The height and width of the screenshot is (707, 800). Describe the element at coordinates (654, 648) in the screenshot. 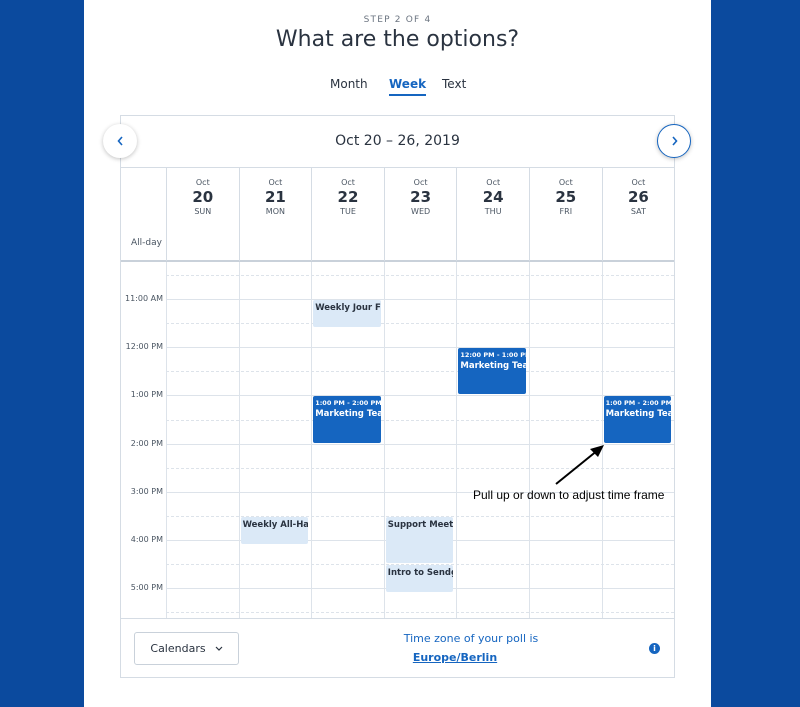

I see `info-icon: i` at that location.